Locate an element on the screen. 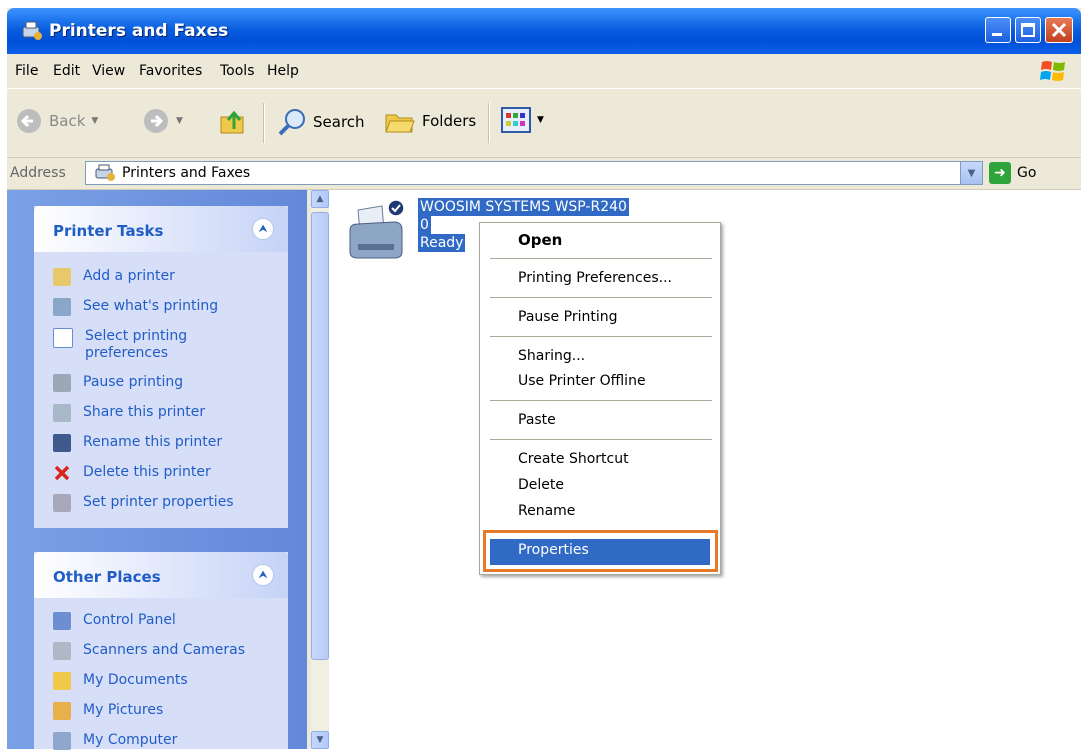 The width and height of the screenshot is (1081, 750). task-see-printing: See what's printing is located at coordinates (135, 307).